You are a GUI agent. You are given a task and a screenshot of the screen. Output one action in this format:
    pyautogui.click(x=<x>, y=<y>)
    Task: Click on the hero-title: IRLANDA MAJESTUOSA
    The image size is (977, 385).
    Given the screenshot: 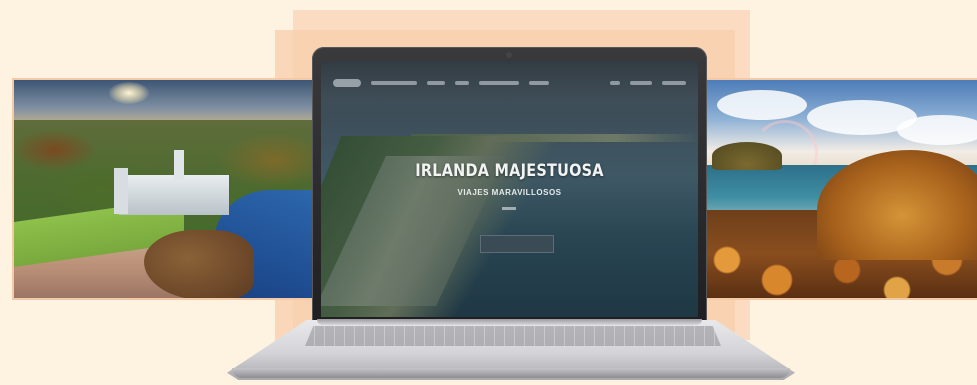 What is the action you would take?
    pyautogui.click(x=509, y=171)
    